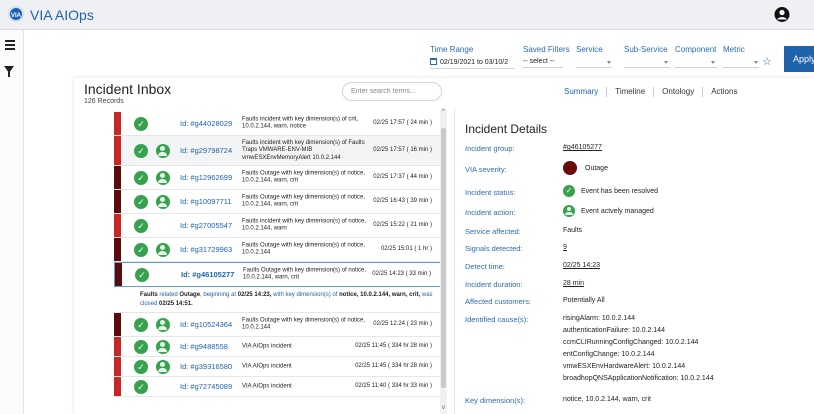 Image resolution: width=814 pixels, height=414 pixels. I want to click on tab-ontology: Ontology, so click(679, 92).